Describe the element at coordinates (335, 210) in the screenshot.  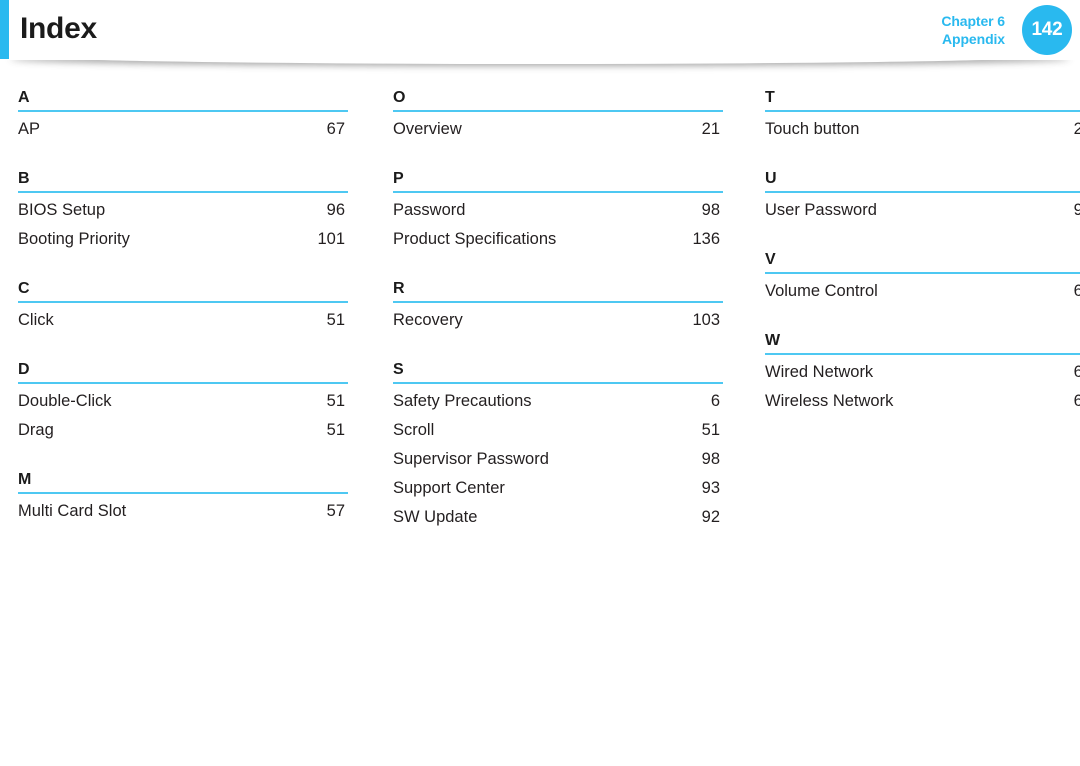
I see `index-entry-page-number: 96` at that location.